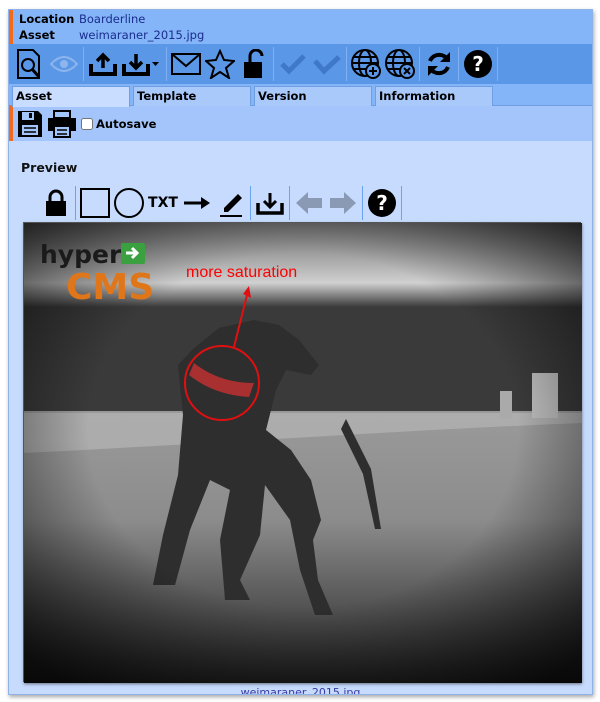 The height and width of the screenshot is (702, 600). I want to click on lock-icon, so click(56, 203).